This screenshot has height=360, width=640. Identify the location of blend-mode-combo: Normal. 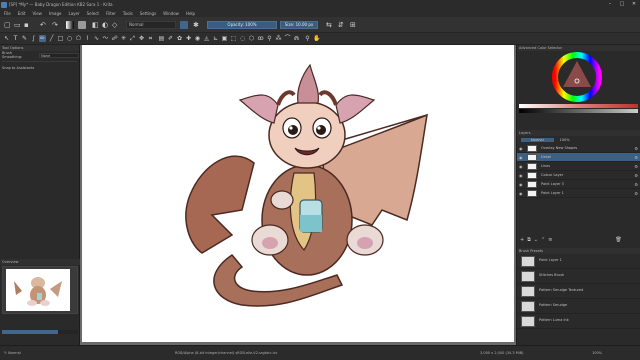
(151, 25).